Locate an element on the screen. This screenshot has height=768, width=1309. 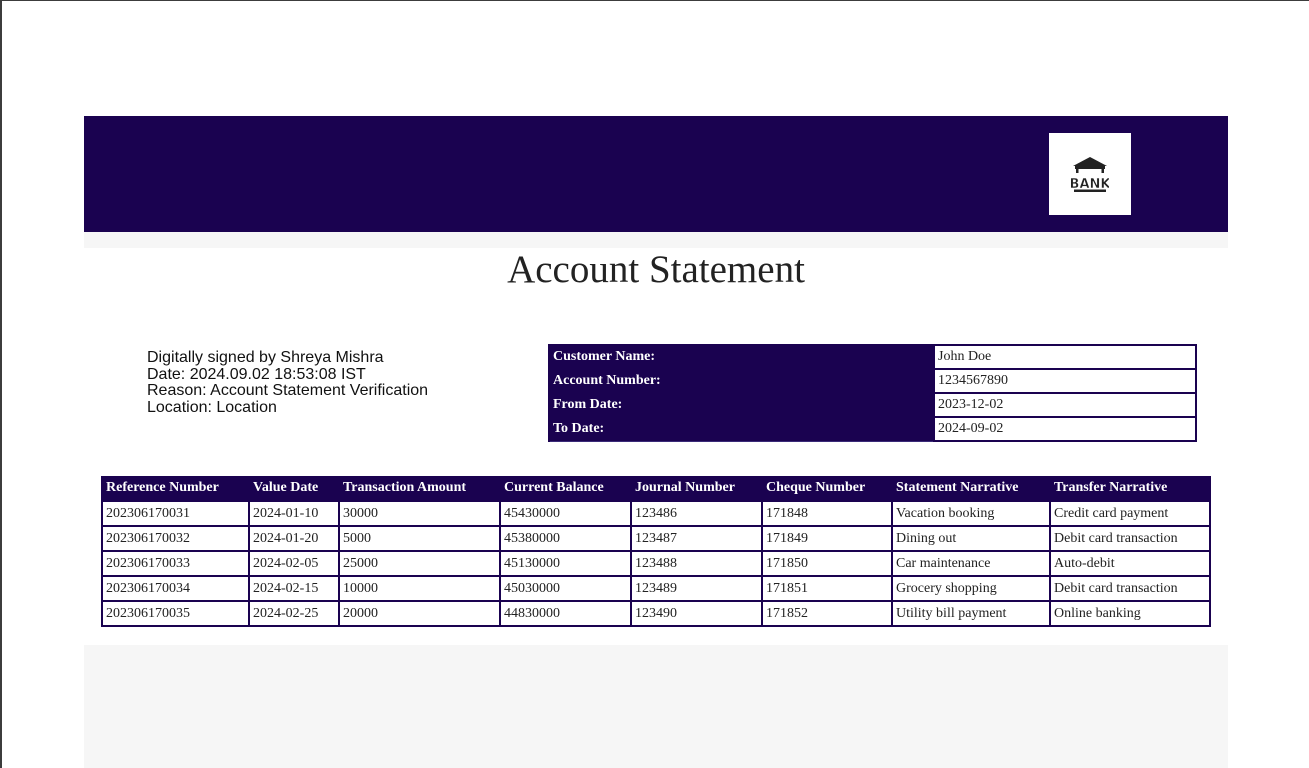
cell-reference-number: 202306170031 is located at coordinates (175, 513).